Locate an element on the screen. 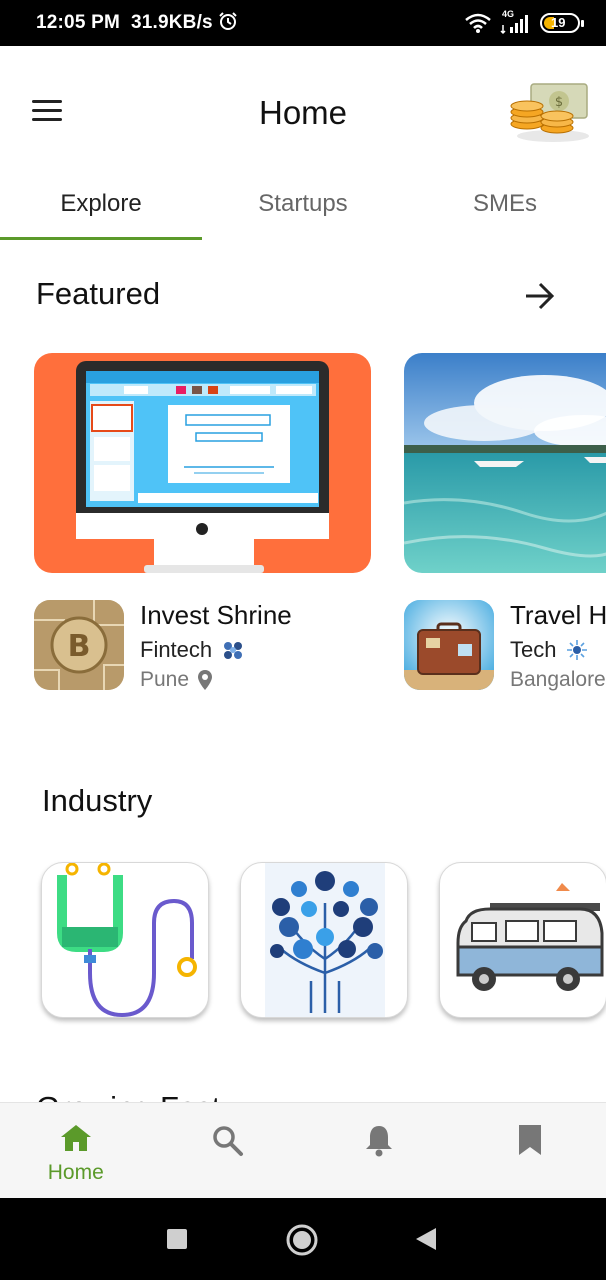  featured-item-location: Bangalore is located at coordinates (558, 680).